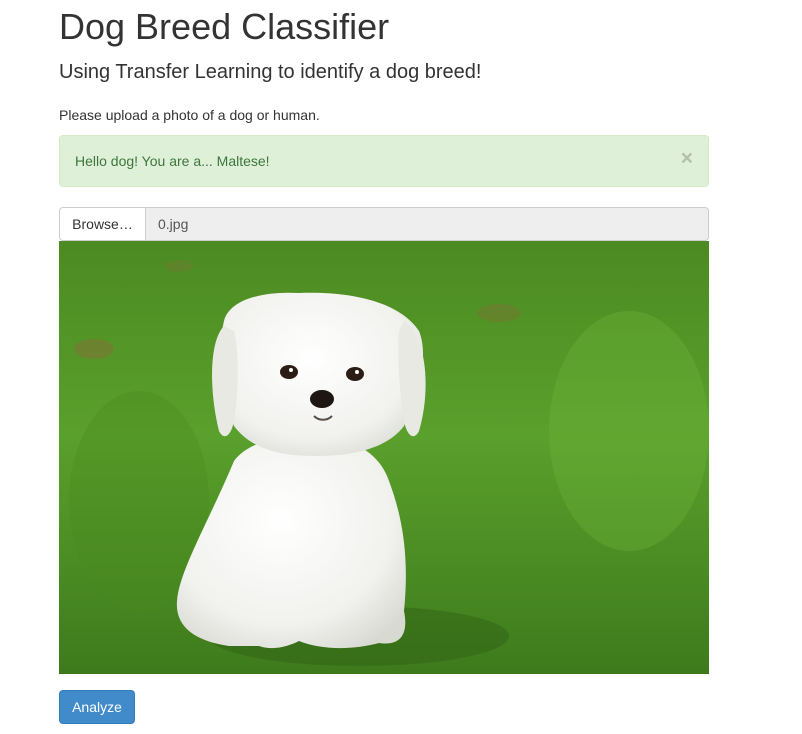  What do you see at coordinates (172, 161) in the screenshot?
I see `result-message: Hello dog! You are a... Maltese!` at bounding box center [172, 161].